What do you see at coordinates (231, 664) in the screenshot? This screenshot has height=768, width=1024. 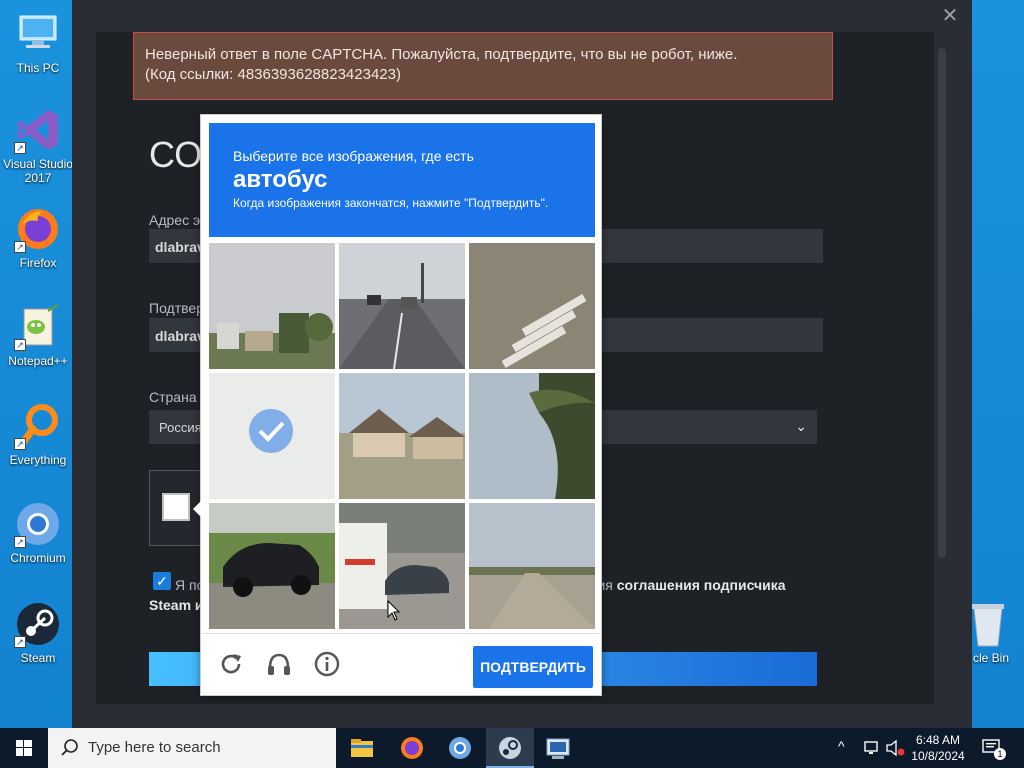 I see `reload-icon` at bounding box center [231, 664].